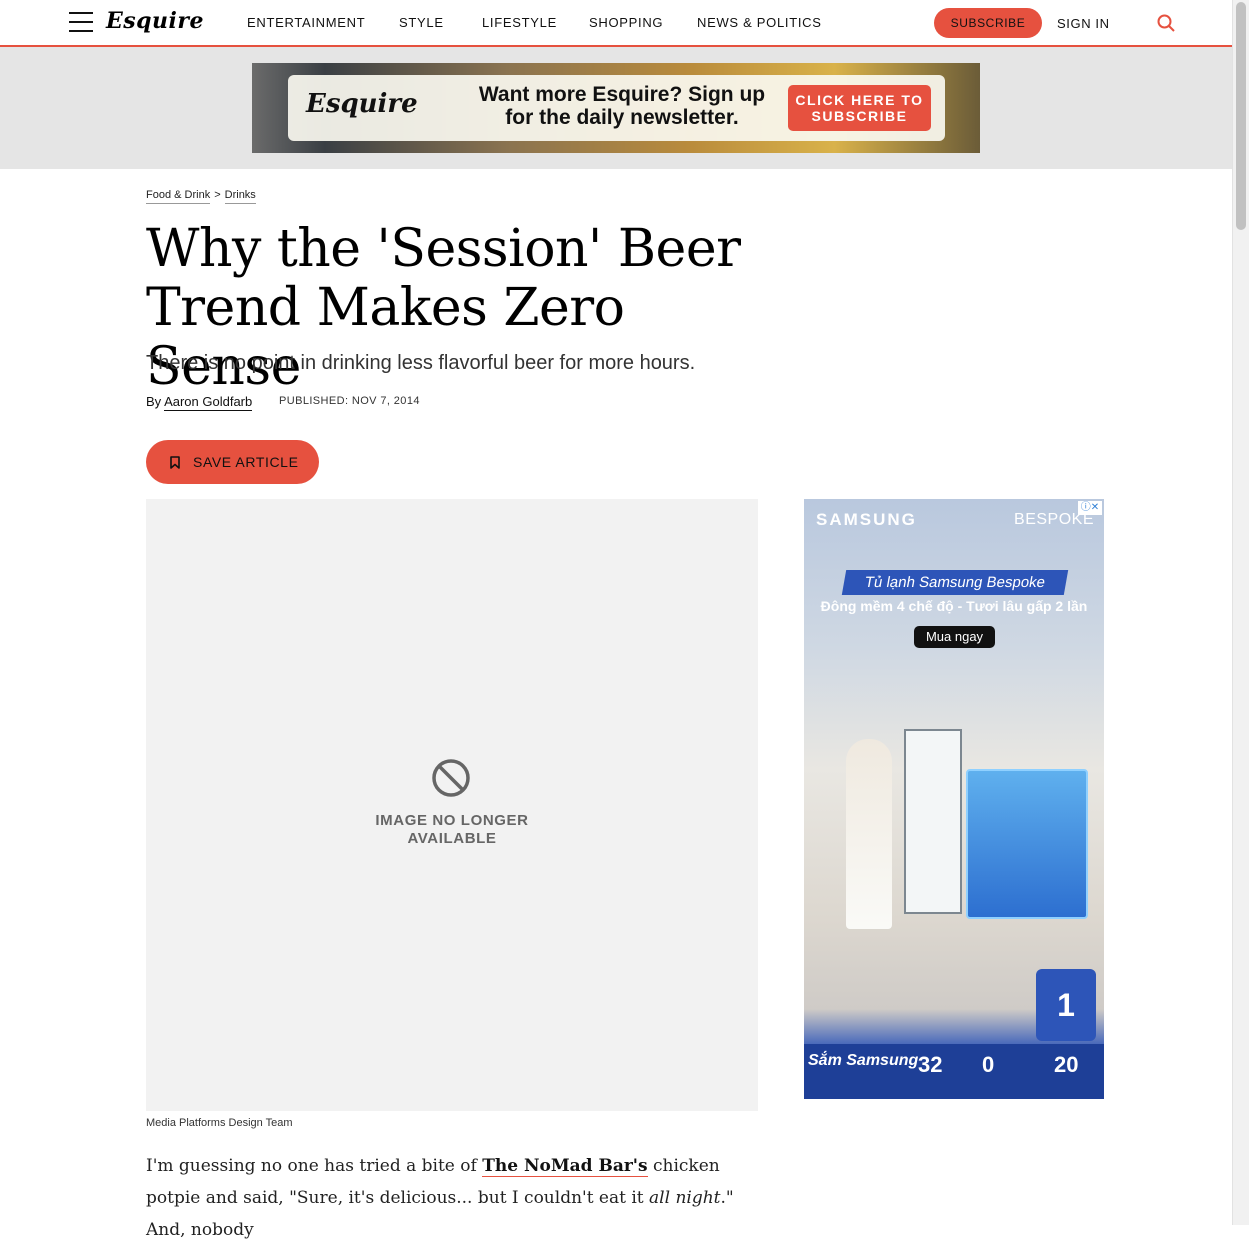 Image resolution: width=1249 pixels, height=1246 pixels. I want to click on ad-promo-value: 0, so click(988, 1064).